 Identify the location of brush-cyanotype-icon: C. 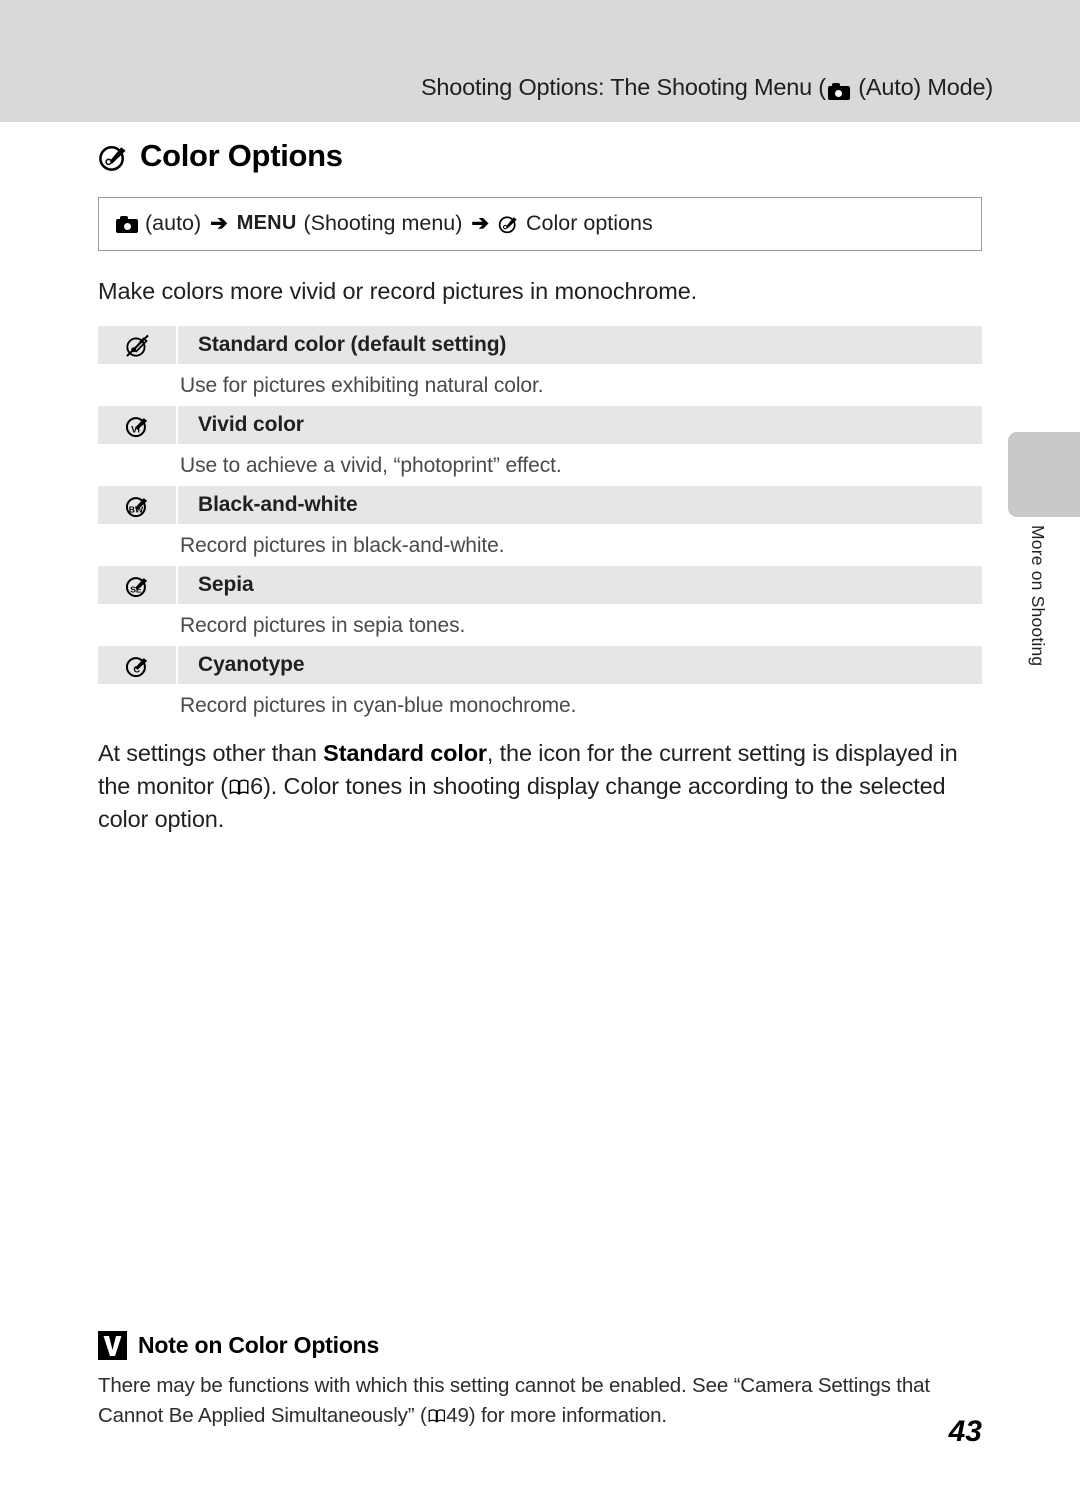
(138, 665).